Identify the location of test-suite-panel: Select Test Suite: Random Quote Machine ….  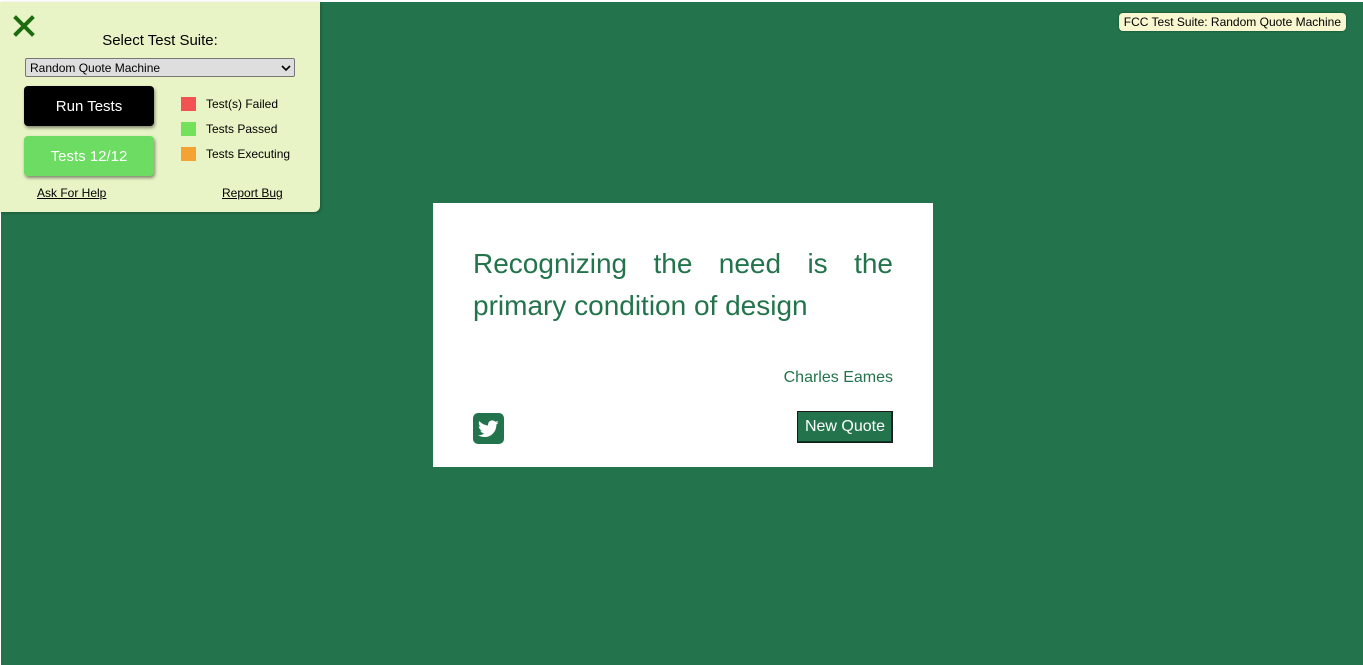
(160, 107).